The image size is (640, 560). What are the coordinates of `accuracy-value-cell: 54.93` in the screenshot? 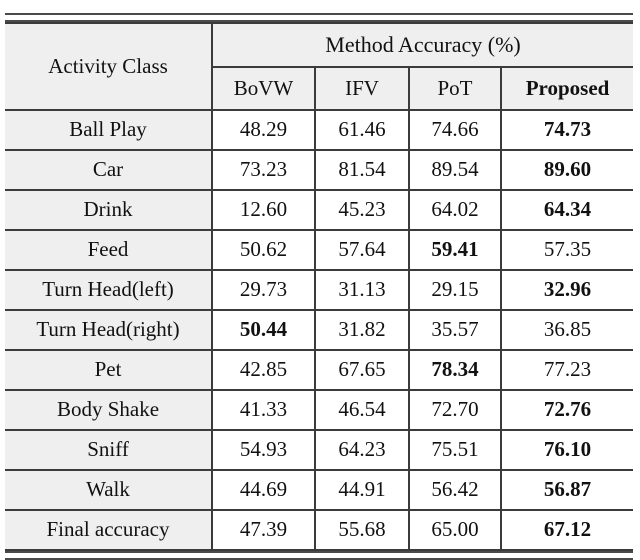 It's located at (263, 450).